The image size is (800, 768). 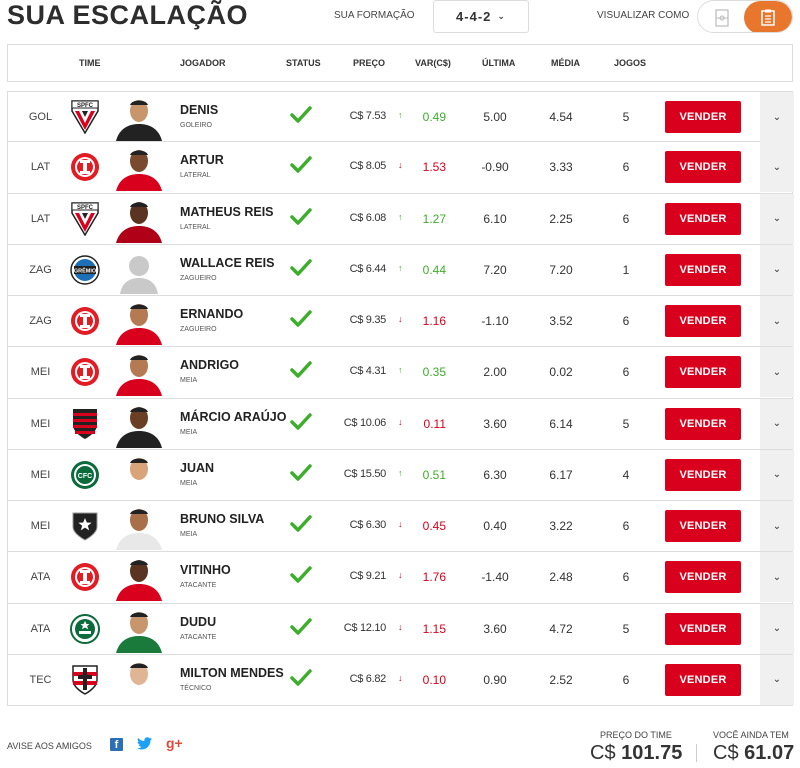 I want to click on price-variation: 1.16, so click(x=434, y=321).